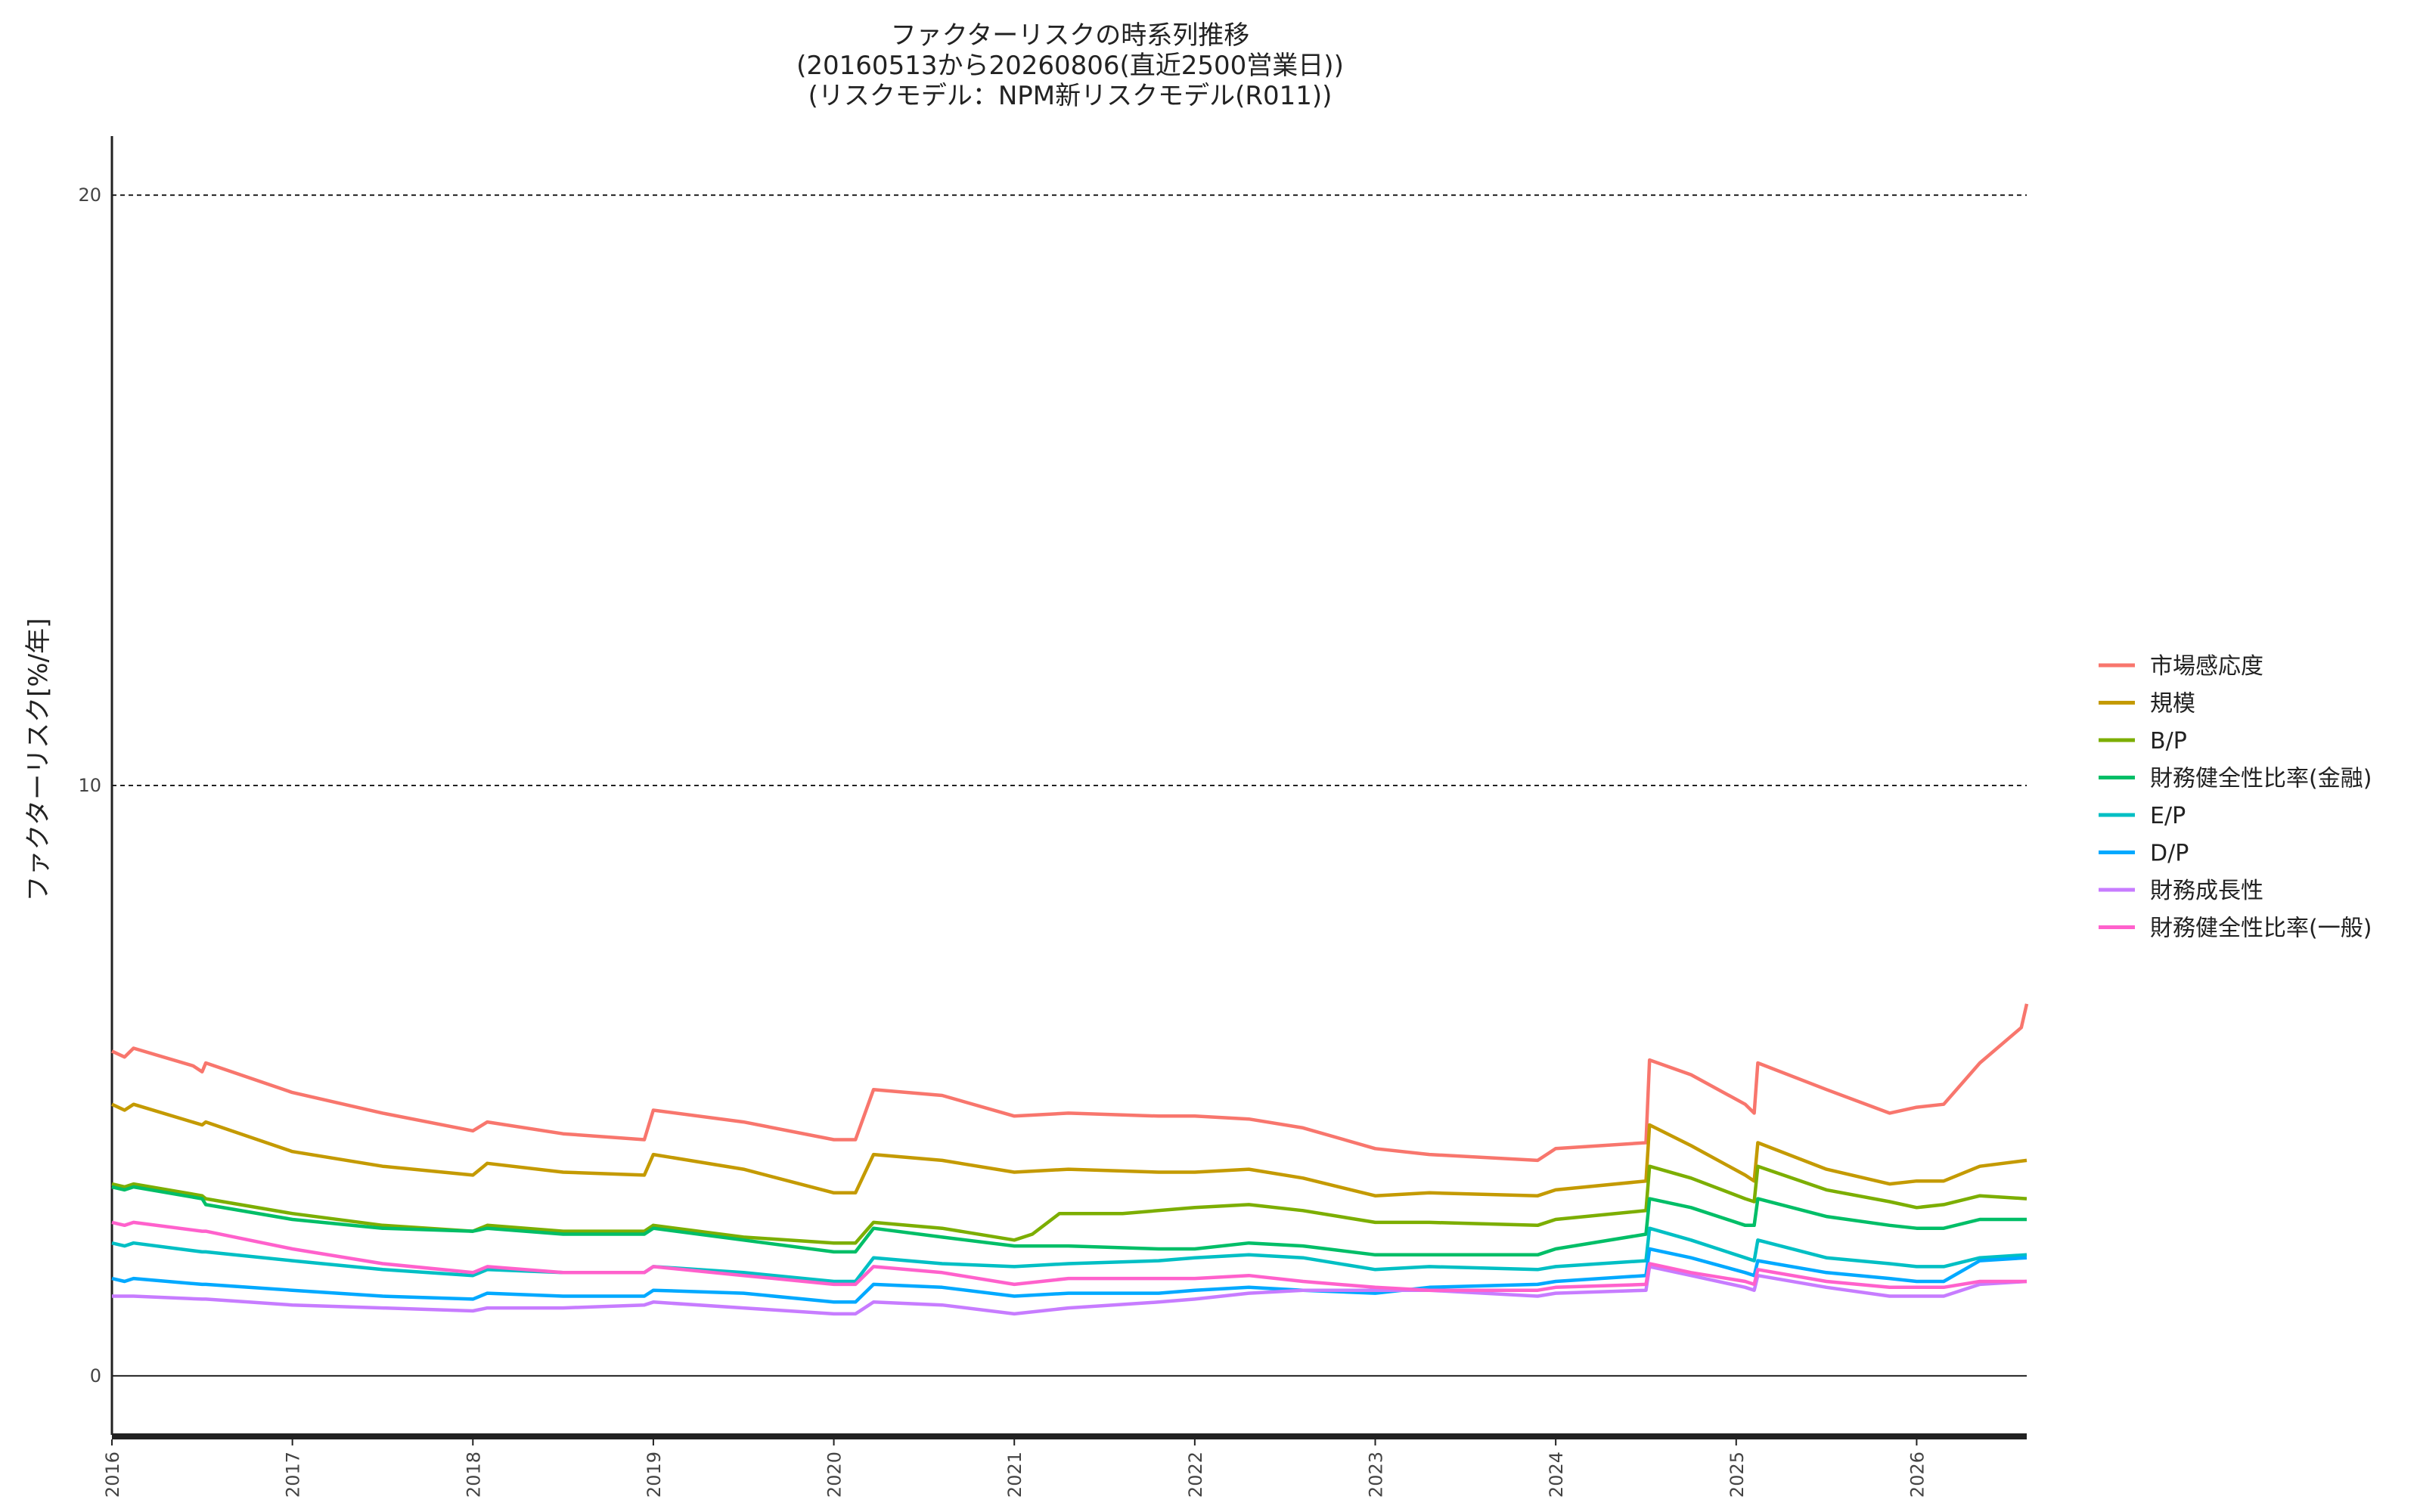 The width and height of the screenshot is (2420, 1512). I want to click on x-tick-label: 2025, so click(1737, 1475).